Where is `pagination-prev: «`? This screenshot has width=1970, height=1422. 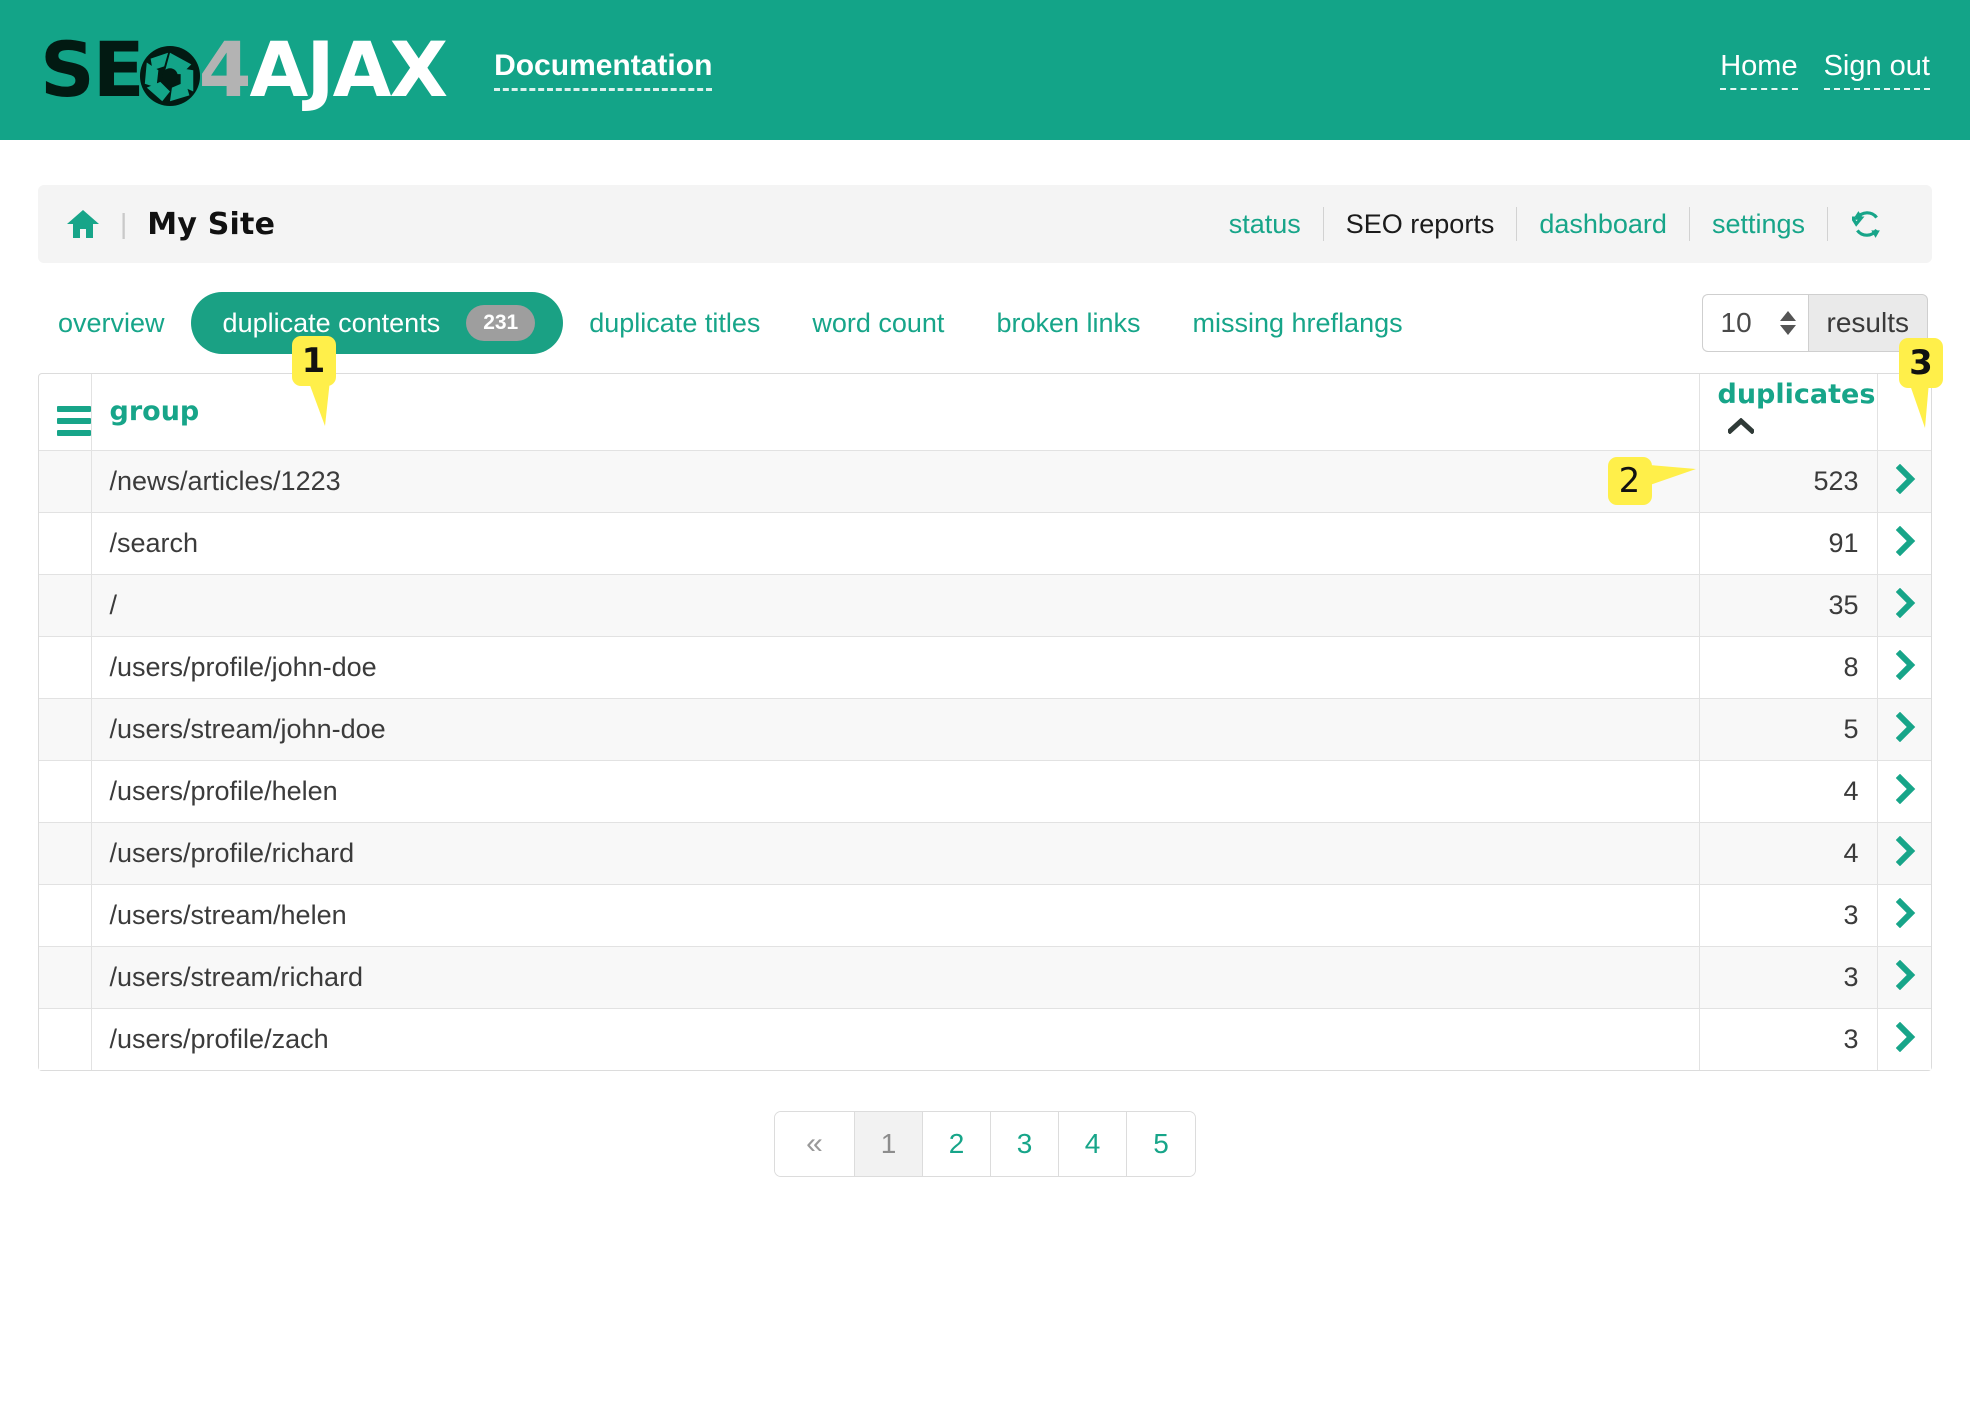
pagination-prev: « is located at coordinates (815, 1144).